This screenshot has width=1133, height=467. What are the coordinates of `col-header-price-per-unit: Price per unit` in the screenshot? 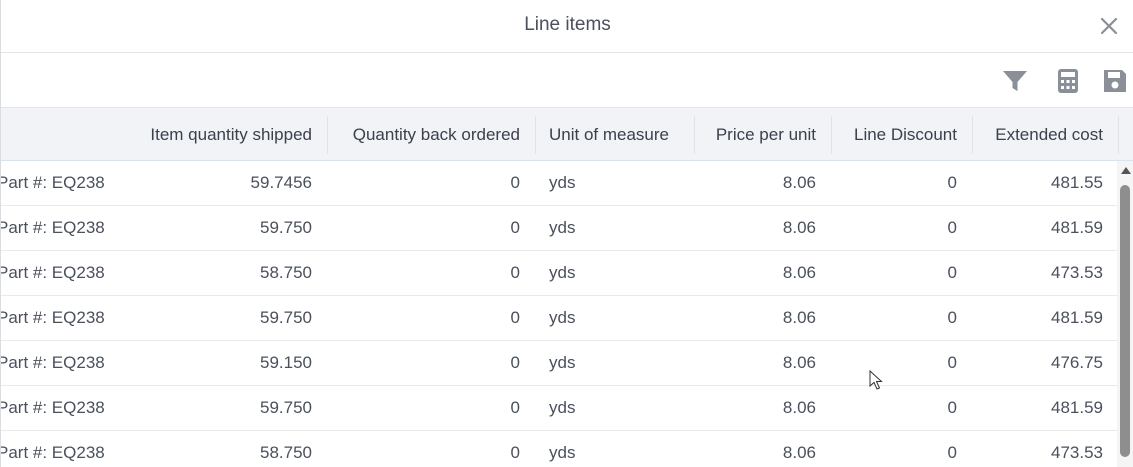 It's located at (762, 134).